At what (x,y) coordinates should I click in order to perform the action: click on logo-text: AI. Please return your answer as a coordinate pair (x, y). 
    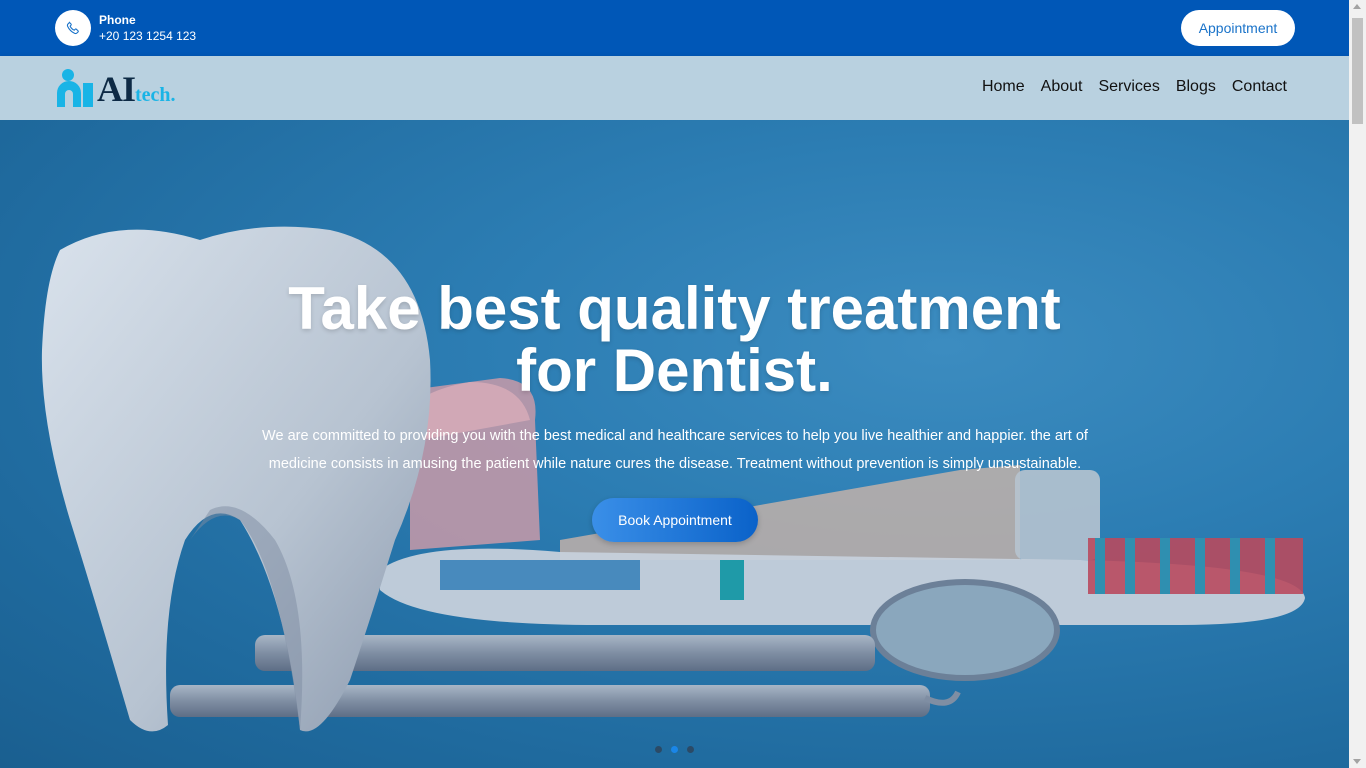
    Looking at the image, I should click on (116, 89).